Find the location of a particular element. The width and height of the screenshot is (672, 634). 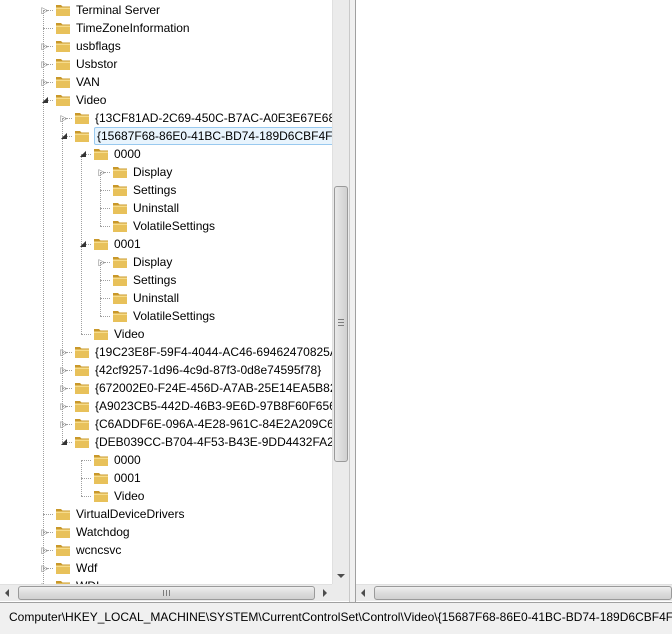

tree-node-label: wcncsvc is located at coordinates (99, 550).